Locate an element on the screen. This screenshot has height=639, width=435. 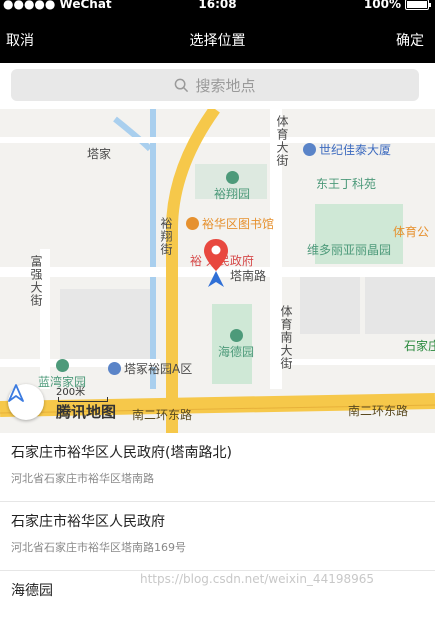
search-input: 搜索地点 is located at coordinates (215, 85).